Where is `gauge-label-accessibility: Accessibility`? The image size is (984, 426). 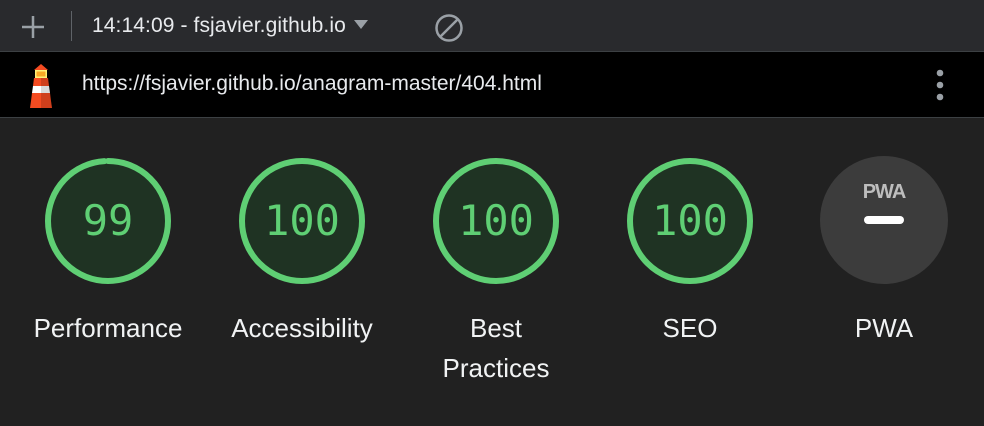 gauge-label-accessibility: Accessibility is located at coordinates (302, 328).